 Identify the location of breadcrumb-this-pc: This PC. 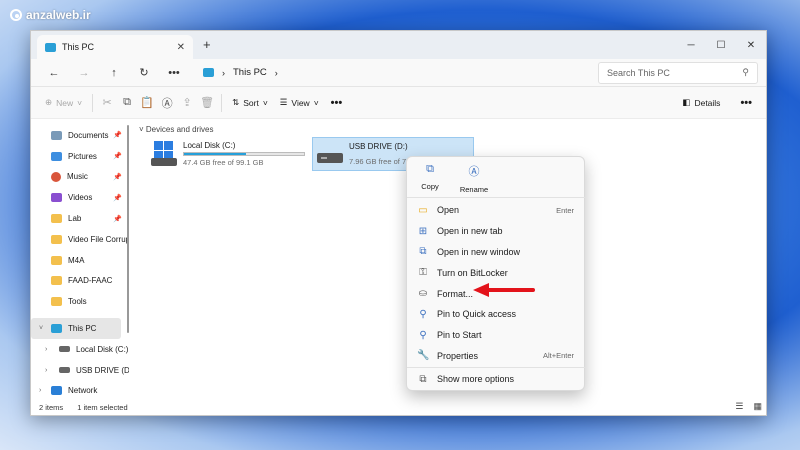
(250, 72).